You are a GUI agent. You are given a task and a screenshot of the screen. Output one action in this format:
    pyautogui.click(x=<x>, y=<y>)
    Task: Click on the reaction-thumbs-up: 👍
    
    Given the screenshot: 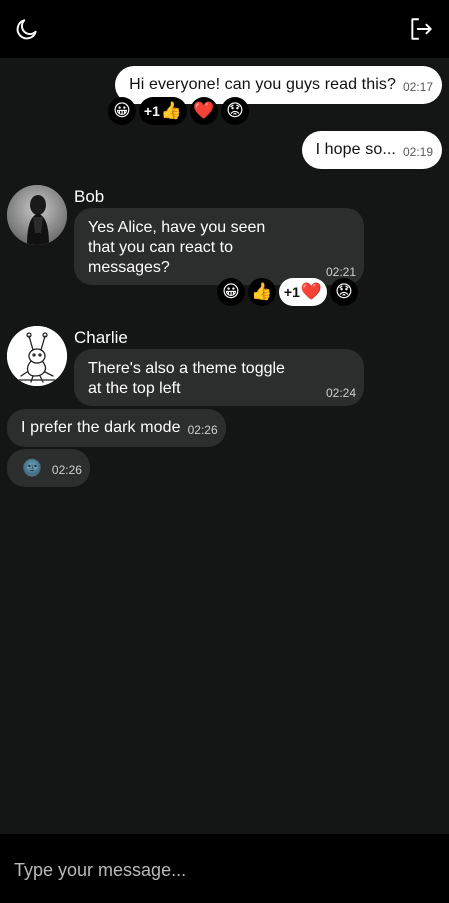 What is the action you would take?
    pyautogui.click(x=262, y=292)
    